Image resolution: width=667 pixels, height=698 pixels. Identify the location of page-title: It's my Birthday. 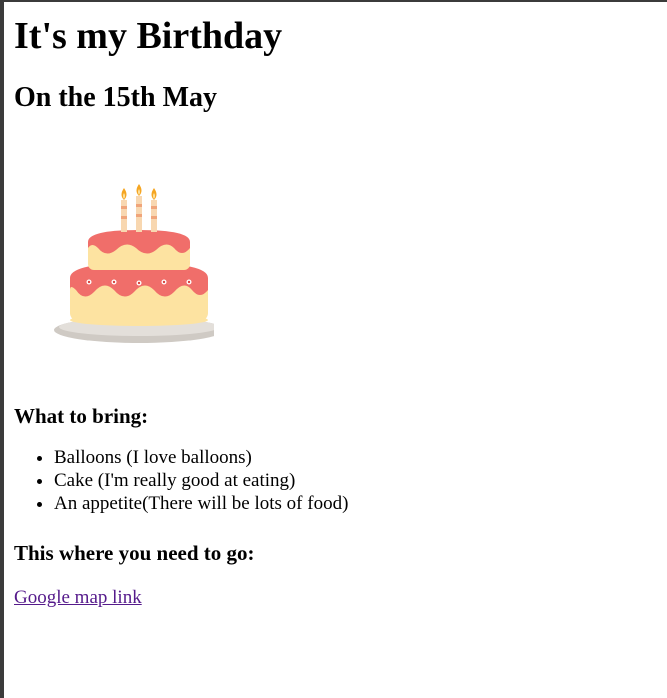
(148, 36).